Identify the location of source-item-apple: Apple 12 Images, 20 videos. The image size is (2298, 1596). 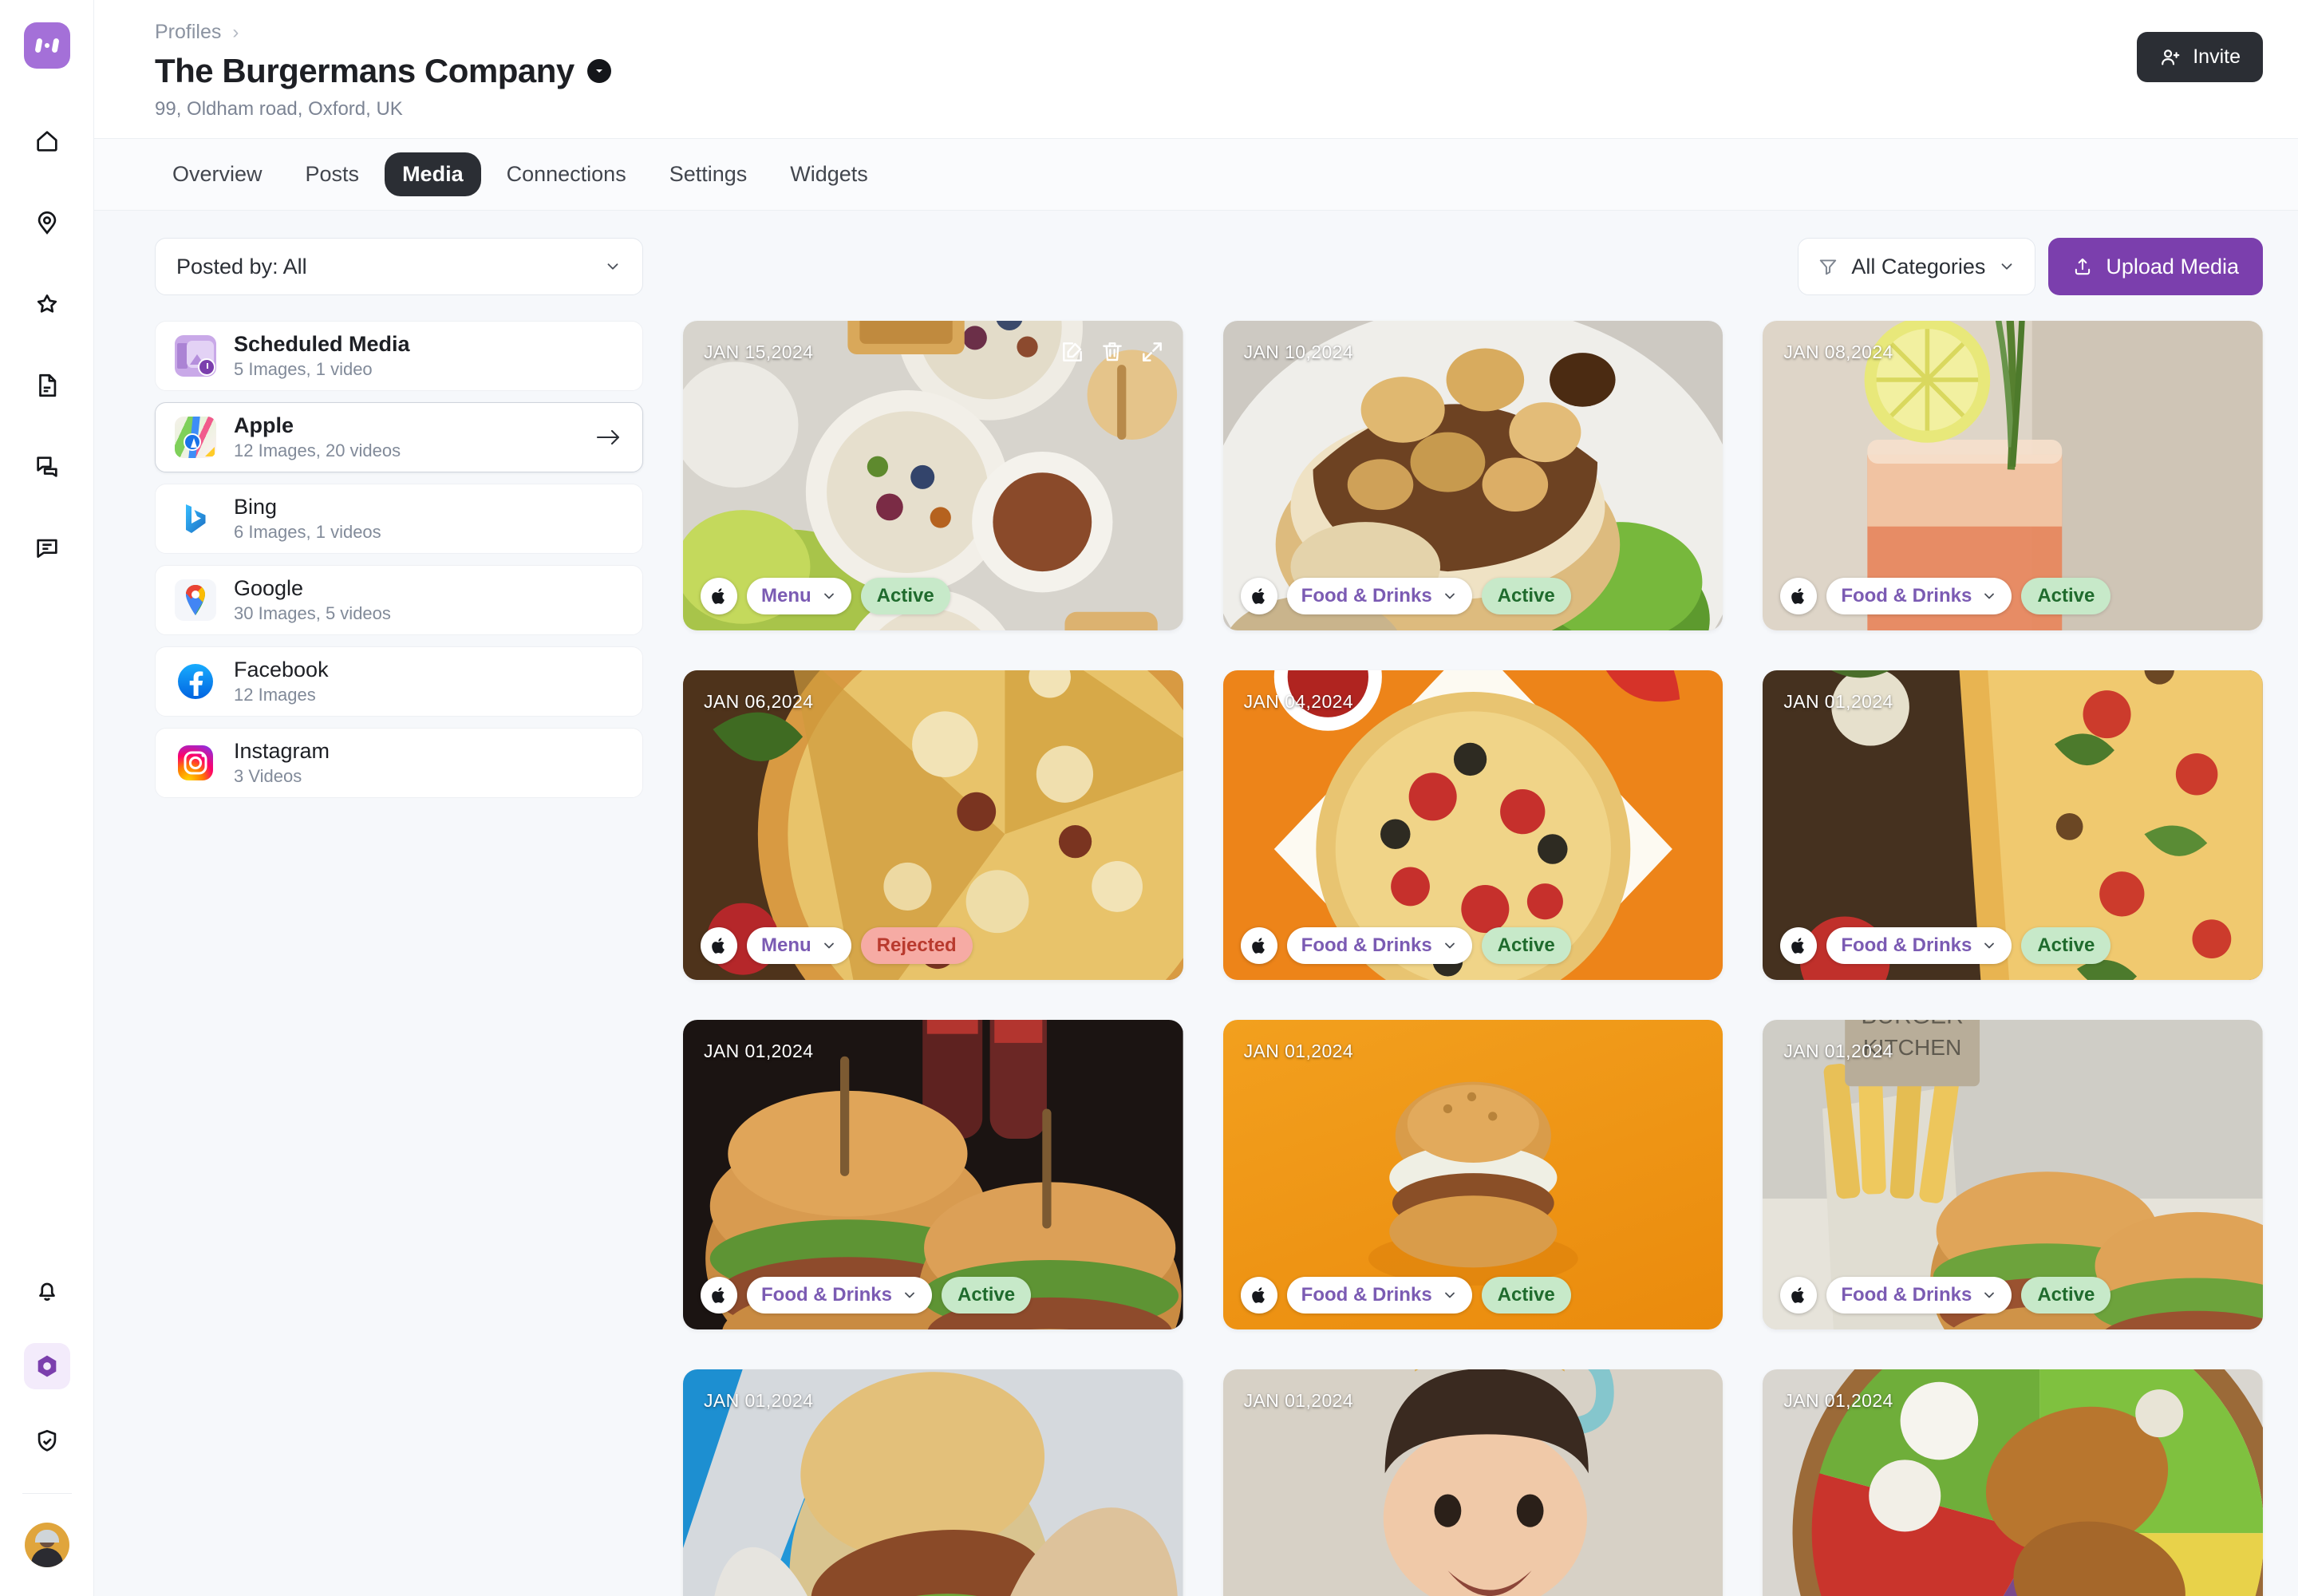
(399, 437).